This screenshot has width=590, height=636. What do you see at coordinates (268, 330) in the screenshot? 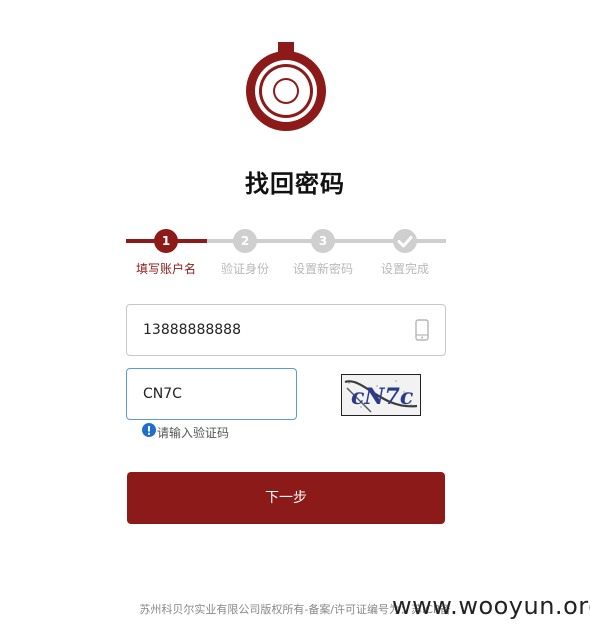
I see `account-input` at bounding box center [268, 330].